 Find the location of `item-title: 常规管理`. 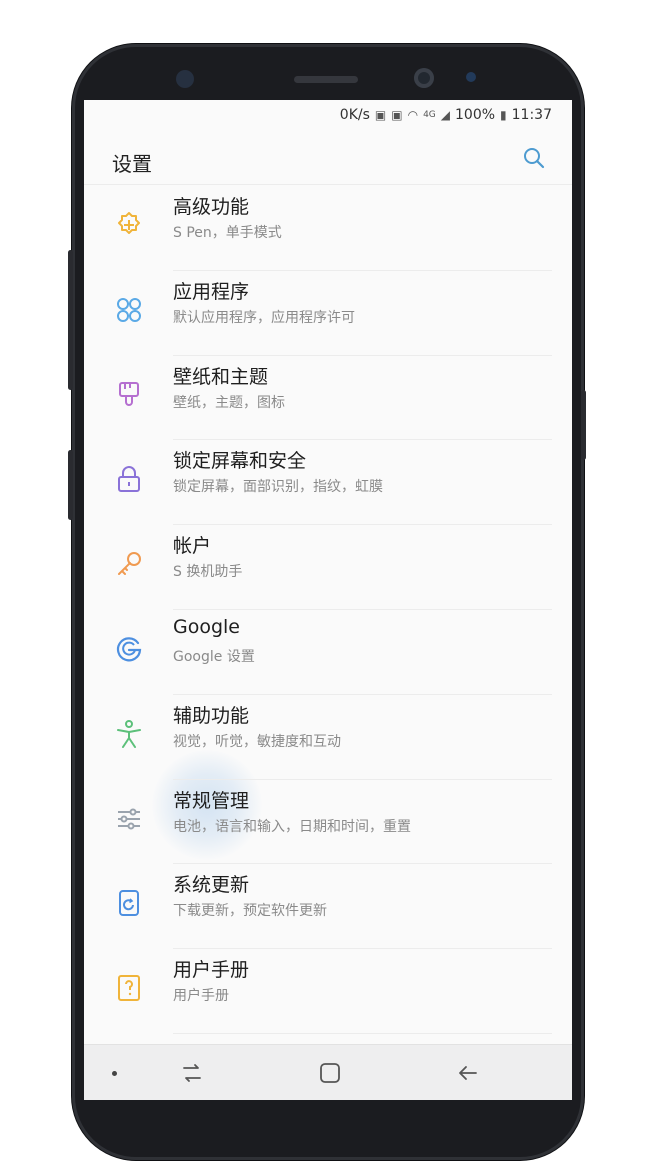

item-title: 常规管理 is located at coordinates (211, 800).